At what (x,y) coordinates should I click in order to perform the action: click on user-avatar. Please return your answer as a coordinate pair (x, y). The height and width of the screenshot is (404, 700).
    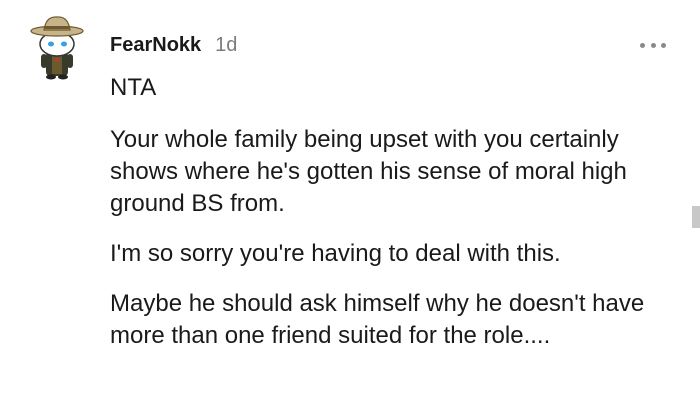
    Looking at the image, I should click on (57, 47).